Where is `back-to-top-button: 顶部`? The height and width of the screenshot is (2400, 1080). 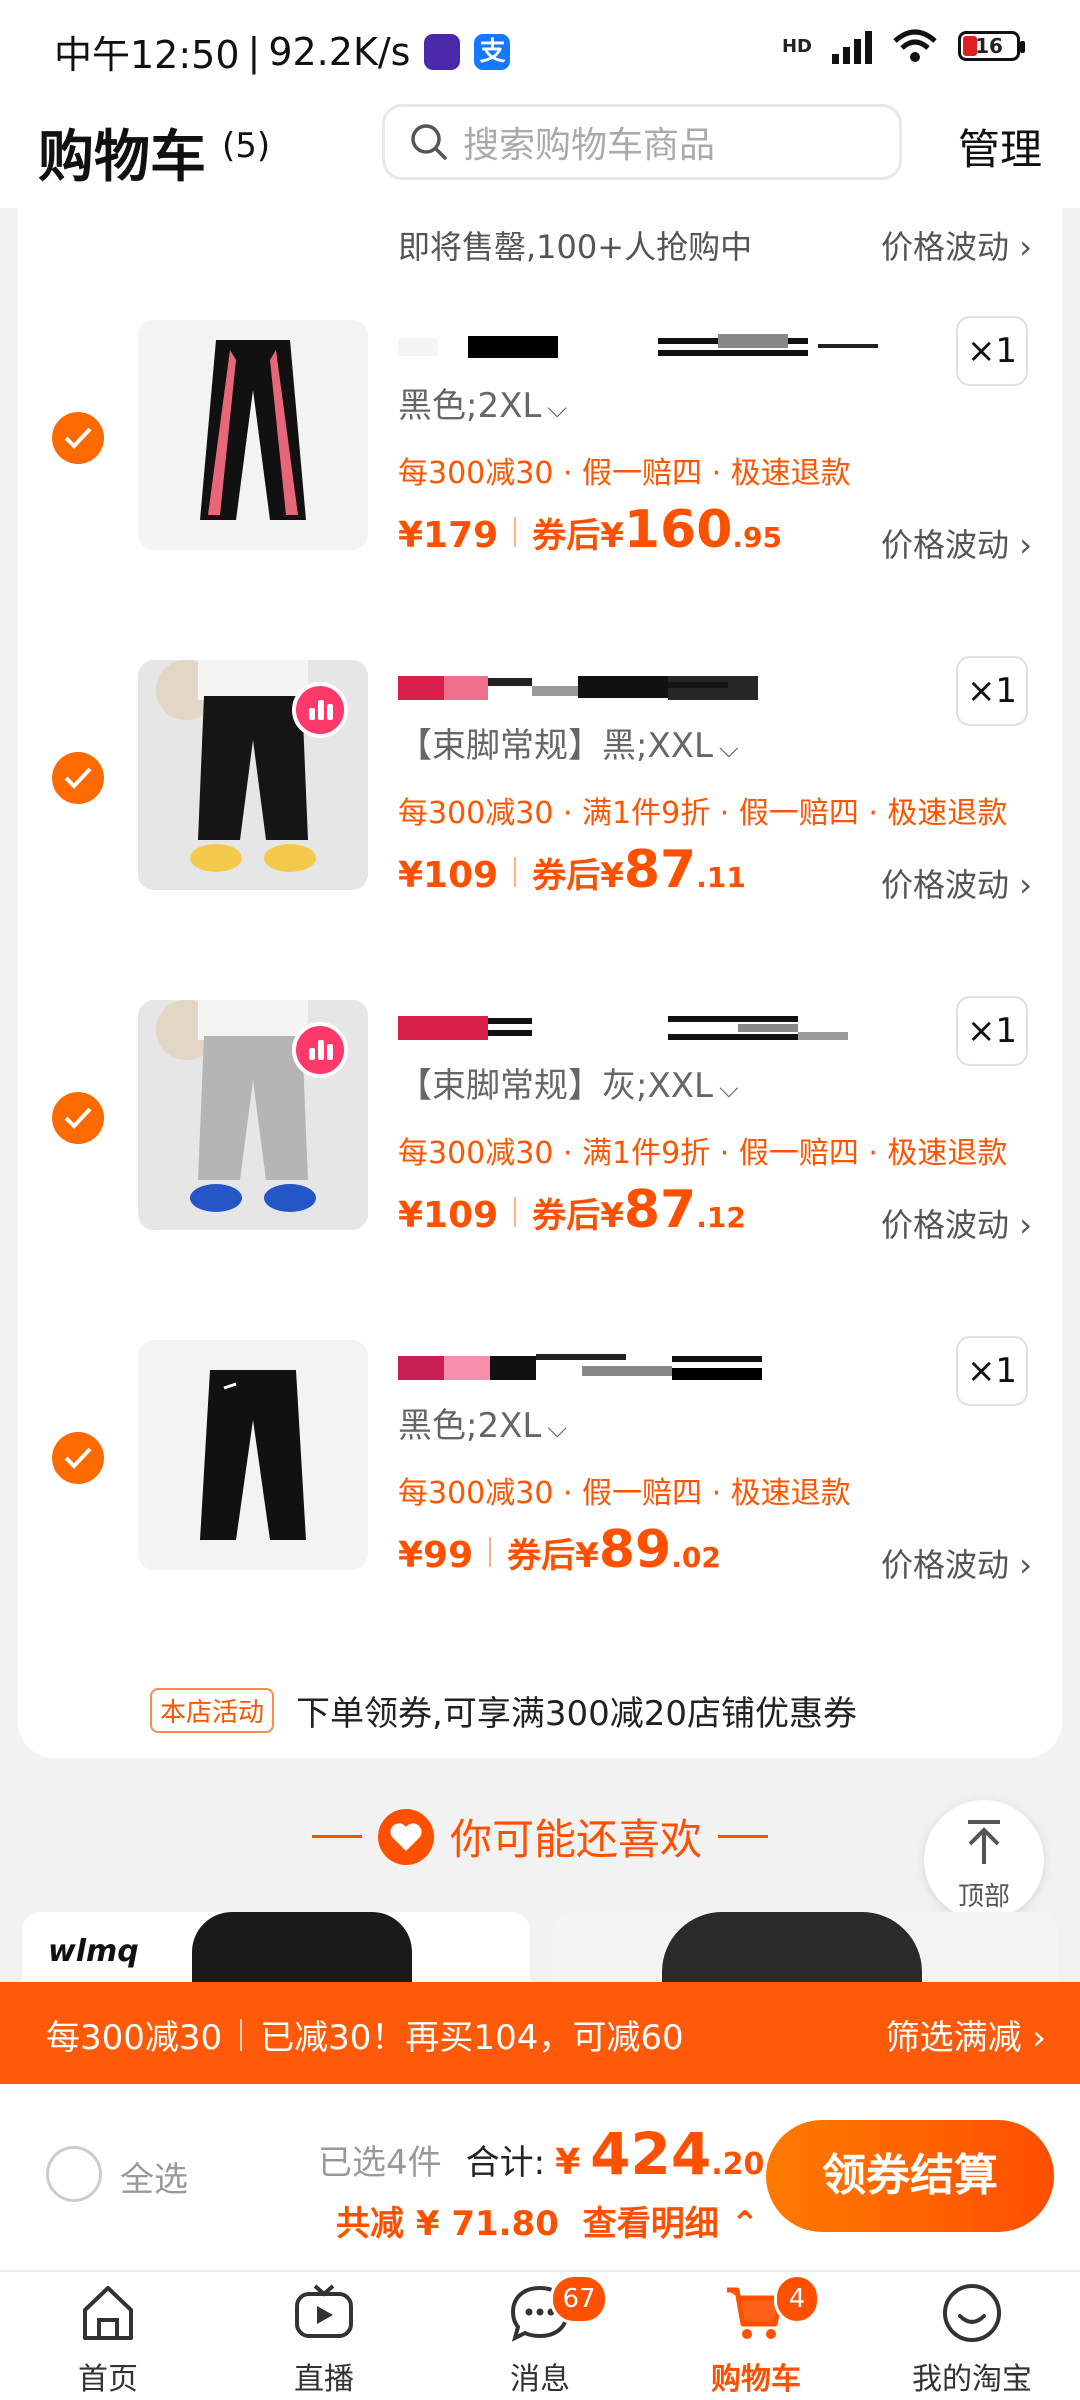
back-to-top-button: 顶部 is located at coordinates (984, 1860).